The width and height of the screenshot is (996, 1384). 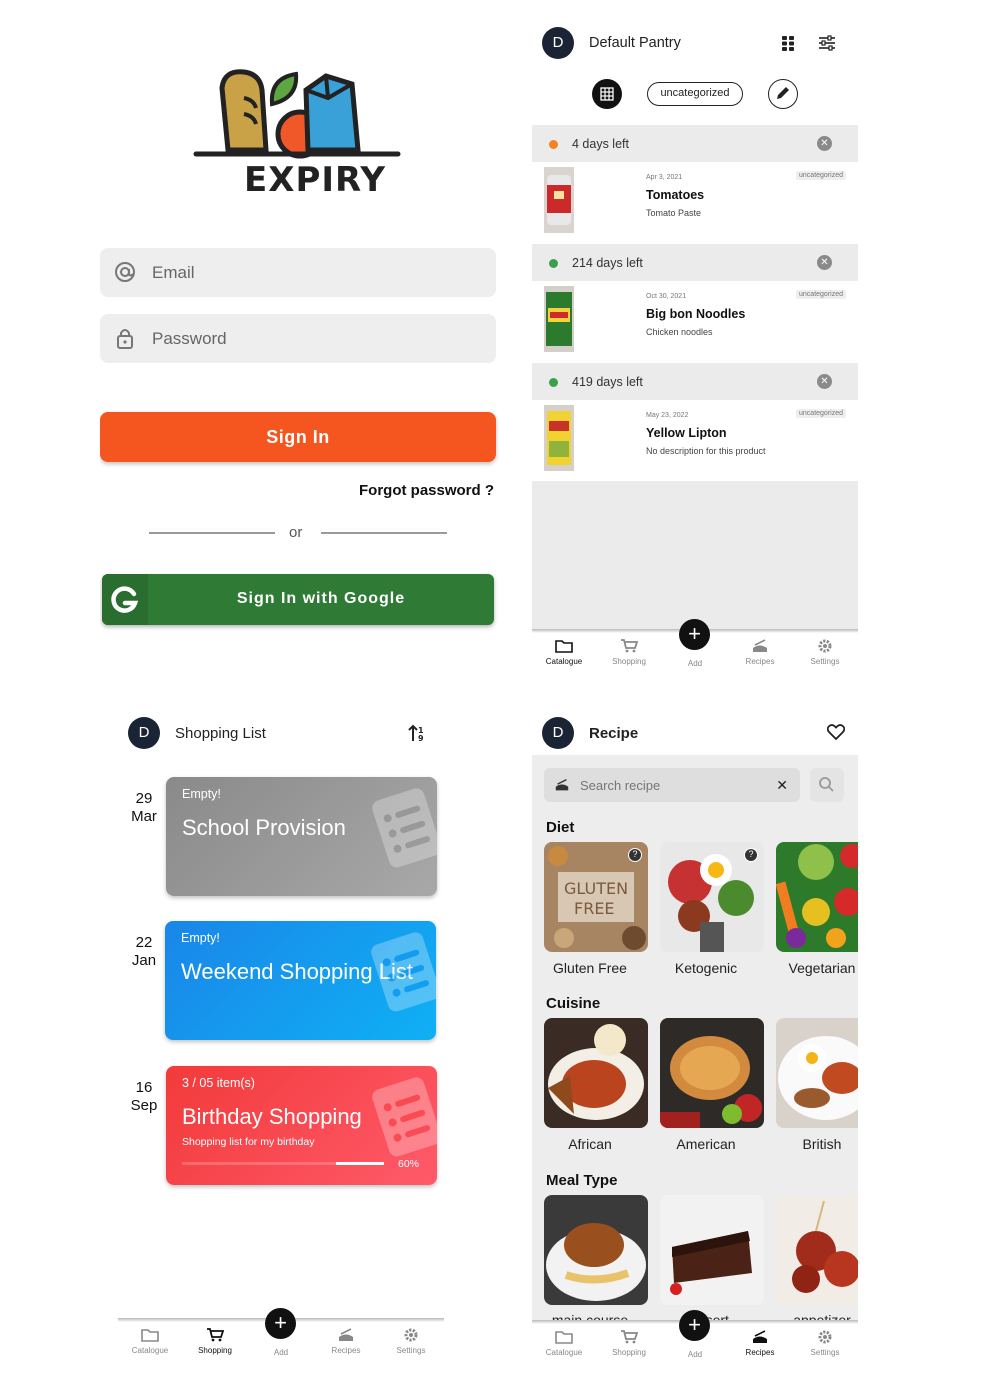 What do you see at coordinates (706, 968) in the screenshot?
I see `recipe-label: Ketogenic` at bounding box center [706, 968].